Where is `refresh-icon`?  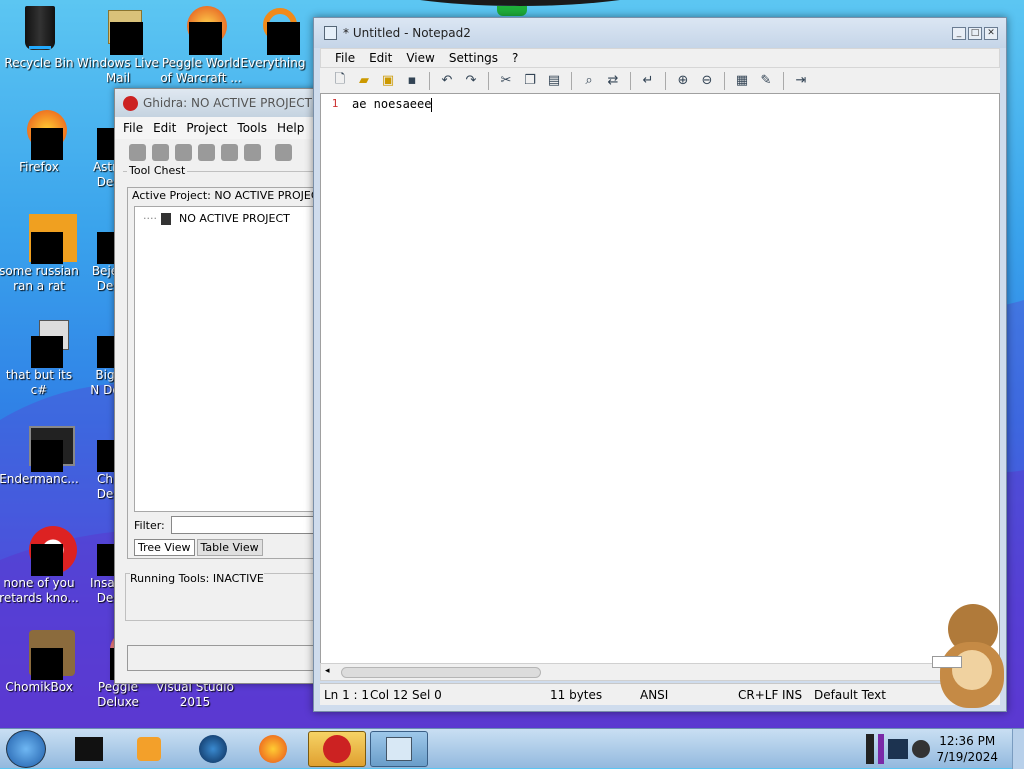
refresh-icon is located at coordinates (283, 152).